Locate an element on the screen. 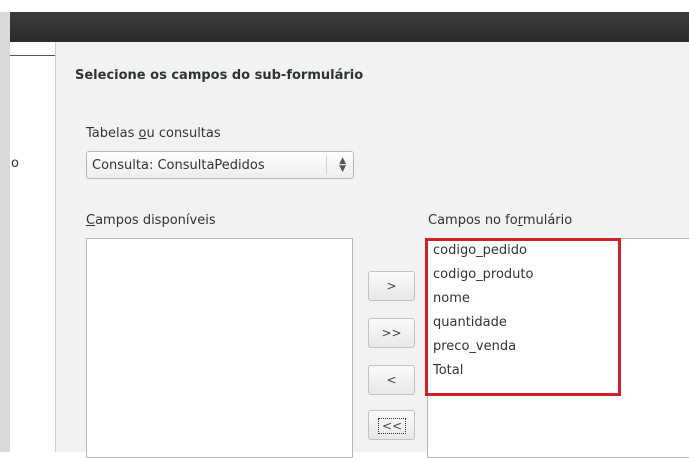 The height and width of the screenshot is (458, 689). select-separator is located at coordinates (326, 165).